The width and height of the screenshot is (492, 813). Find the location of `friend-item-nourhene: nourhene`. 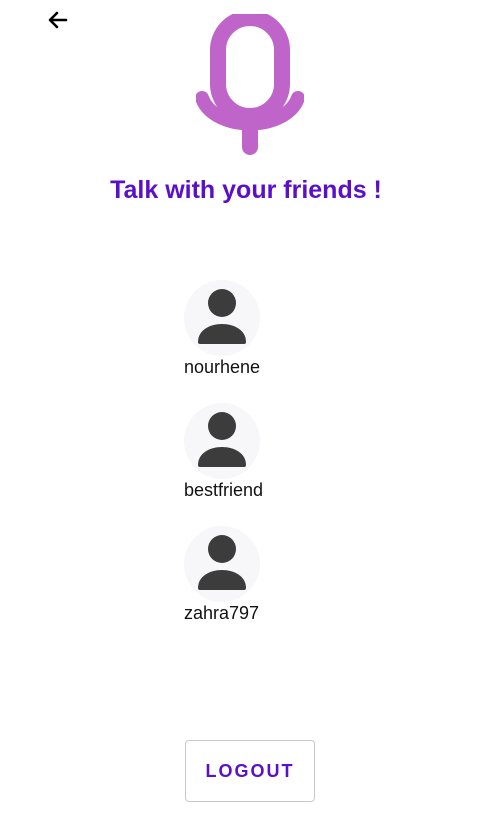

friend-item-nourhene: nourhene is located at coordinates (234, 341).